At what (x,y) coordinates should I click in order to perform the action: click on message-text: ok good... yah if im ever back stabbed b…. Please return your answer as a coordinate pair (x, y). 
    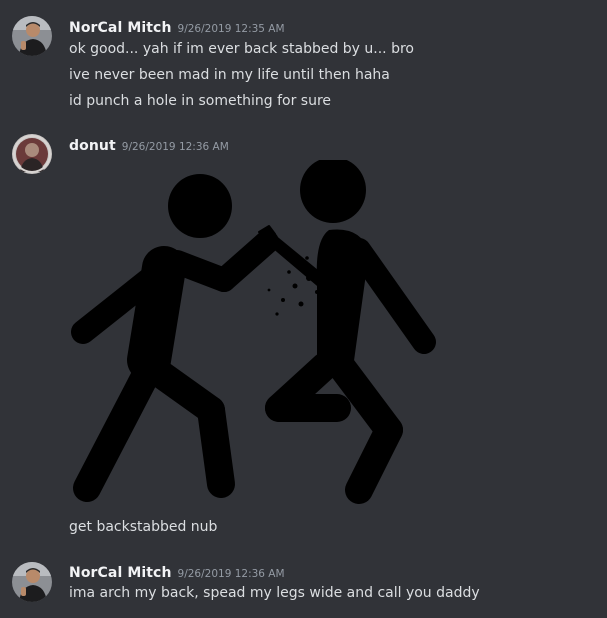
    Looking at the image, I should click on (241, 49).